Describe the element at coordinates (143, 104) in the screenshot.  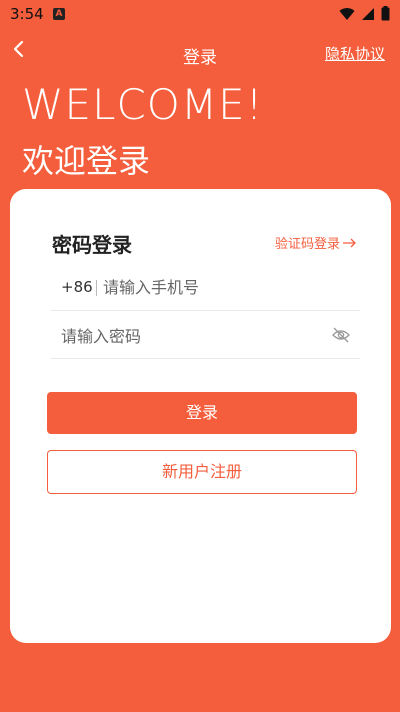
I see `welcome-heading: WELCOME!` at that location.